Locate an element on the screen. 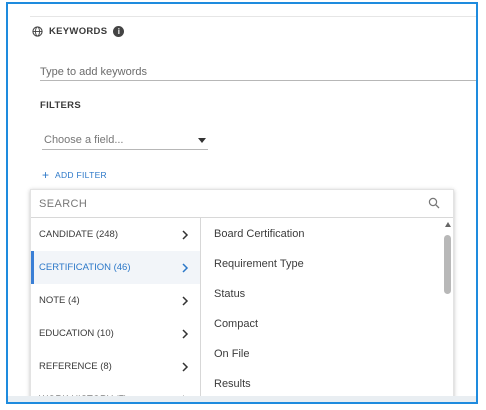 This screenshot has height=410, width=486. field-item: Board Certification is located at coordinates (259, 234).